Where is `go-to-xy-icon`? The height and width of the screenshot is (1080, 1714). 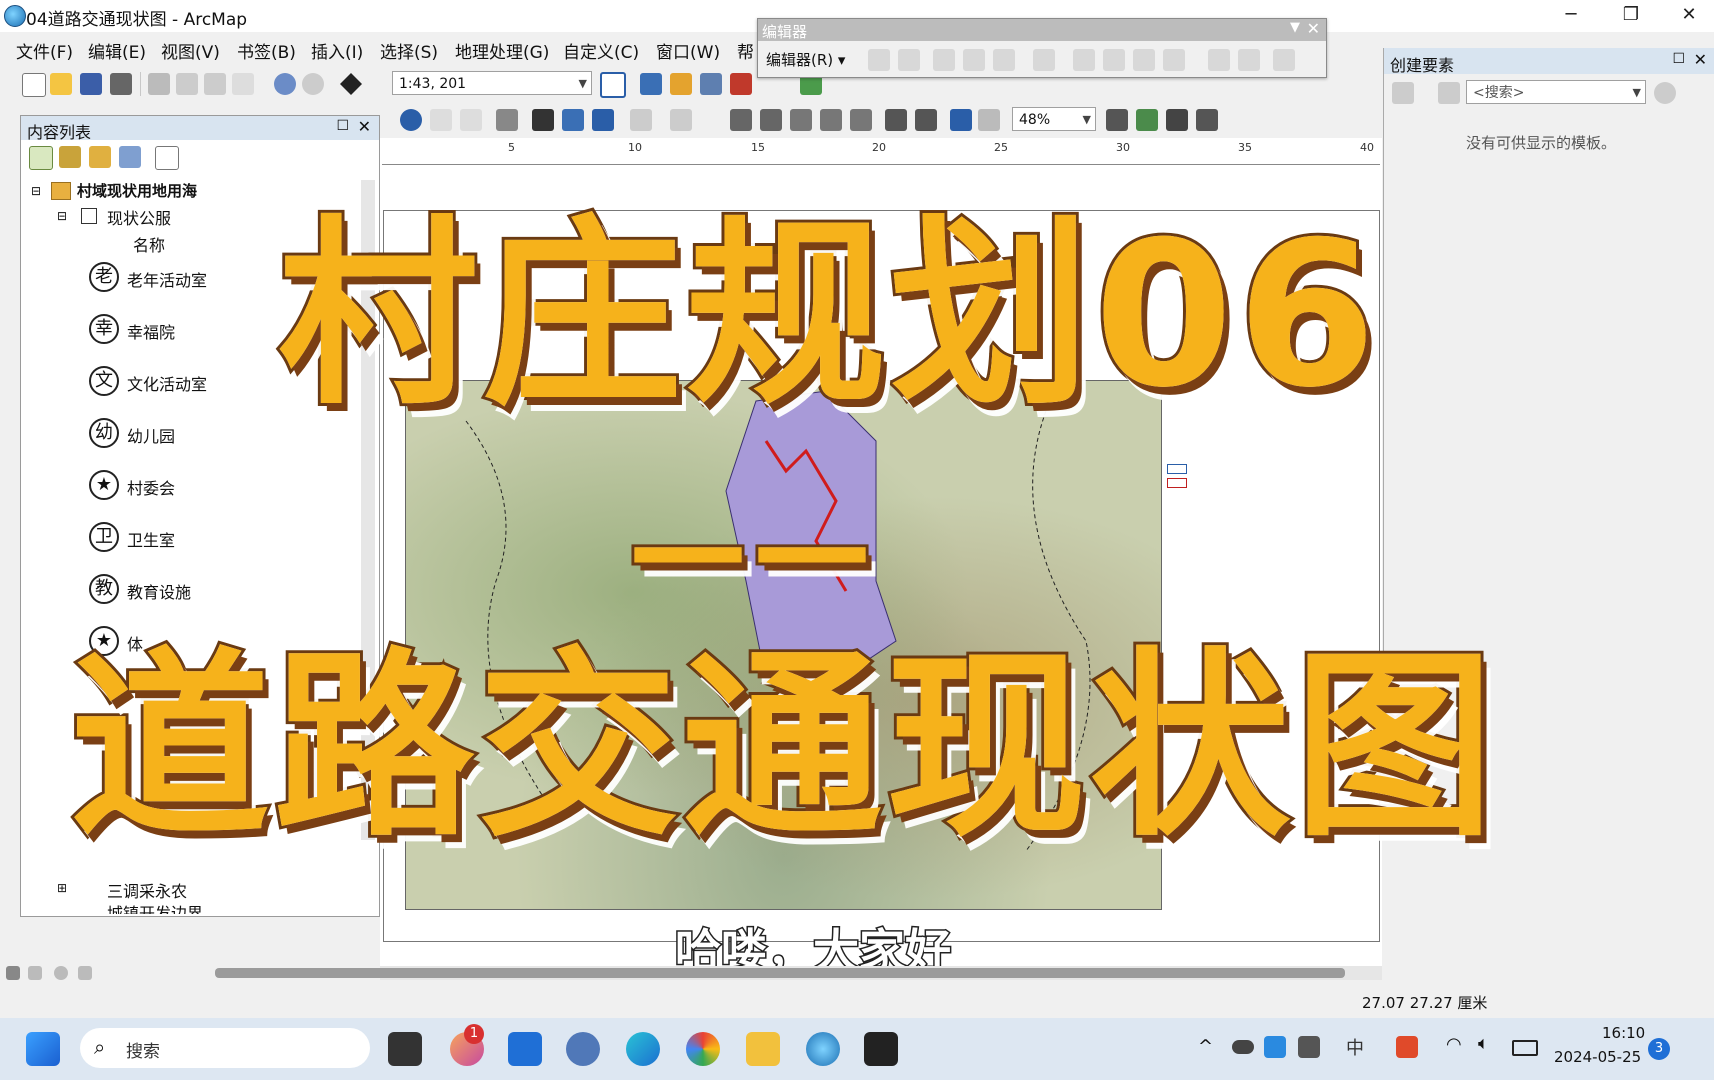 go-to-xy-icon is located at coordinates (603, 120).